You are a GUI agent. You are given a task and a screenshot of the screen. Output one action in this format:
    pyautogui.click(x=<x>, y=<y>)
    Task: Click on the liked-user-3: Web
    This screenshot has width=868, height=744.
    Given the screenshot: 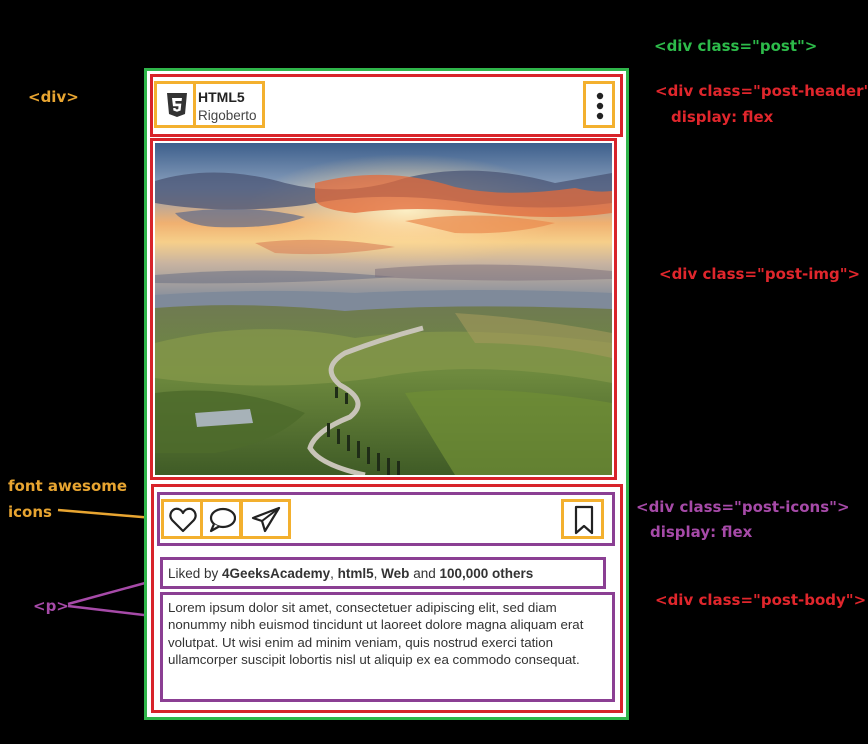 What is the action you would take?
    pyautogui.click(x=395, y=573)
    